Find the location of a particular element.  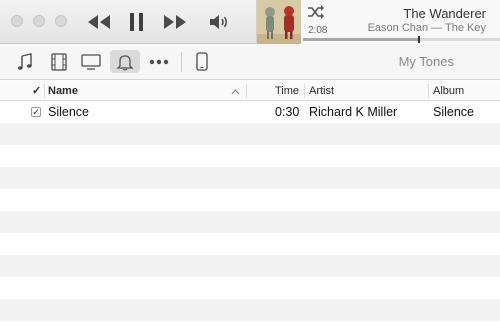

iphone-icon is located at coordinates (202, 61).